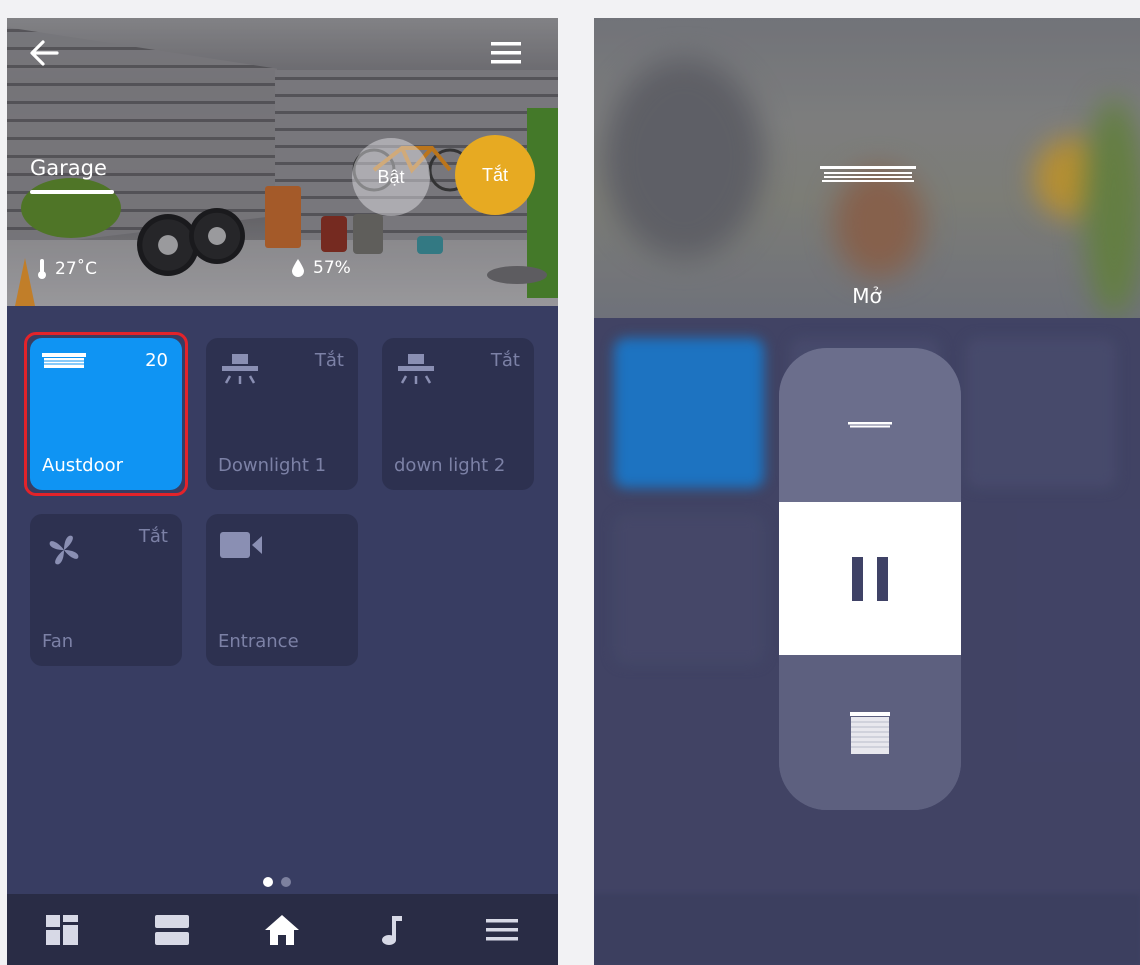 Image resolution: width=1140 pixels, height=965 pixels. What do you see at coordinates (868, 174) in the screenshot?
I see `window-blind-status-icon` at bounding box center [868, 174].